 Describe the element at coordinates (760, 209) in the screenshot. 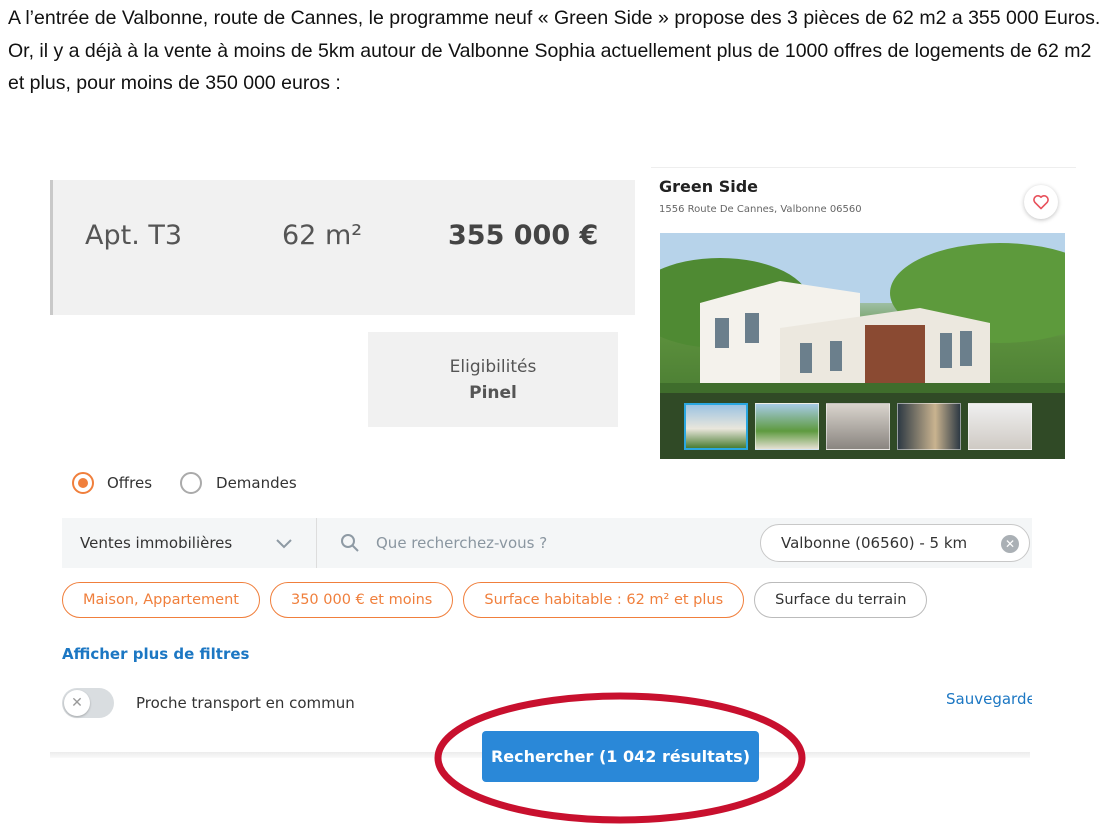

I see `program-address: 1556 Route De Cannes, Valbonne 06560` at that location.